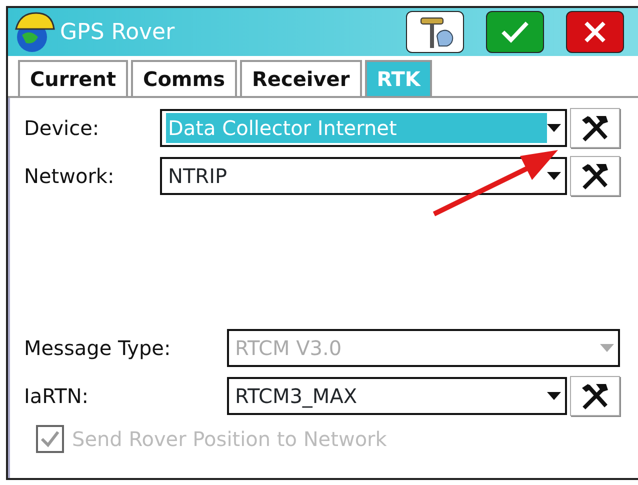 Image resolution: width=638 pixels, height=485 pixels. I want to click on checkmark-icon, so click(515, 32).